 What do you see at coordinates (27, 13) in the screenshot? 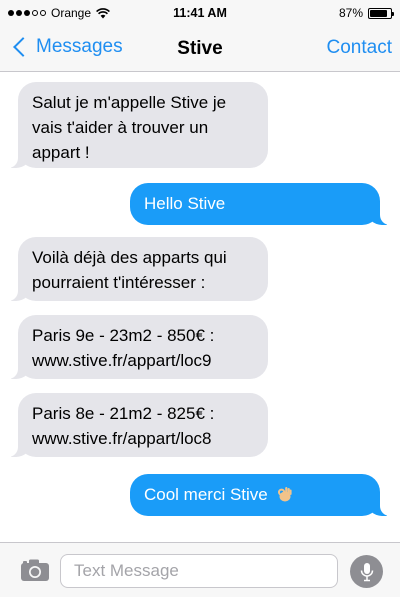
I see `signal-strength-icon` at bounding box center [27, 13].